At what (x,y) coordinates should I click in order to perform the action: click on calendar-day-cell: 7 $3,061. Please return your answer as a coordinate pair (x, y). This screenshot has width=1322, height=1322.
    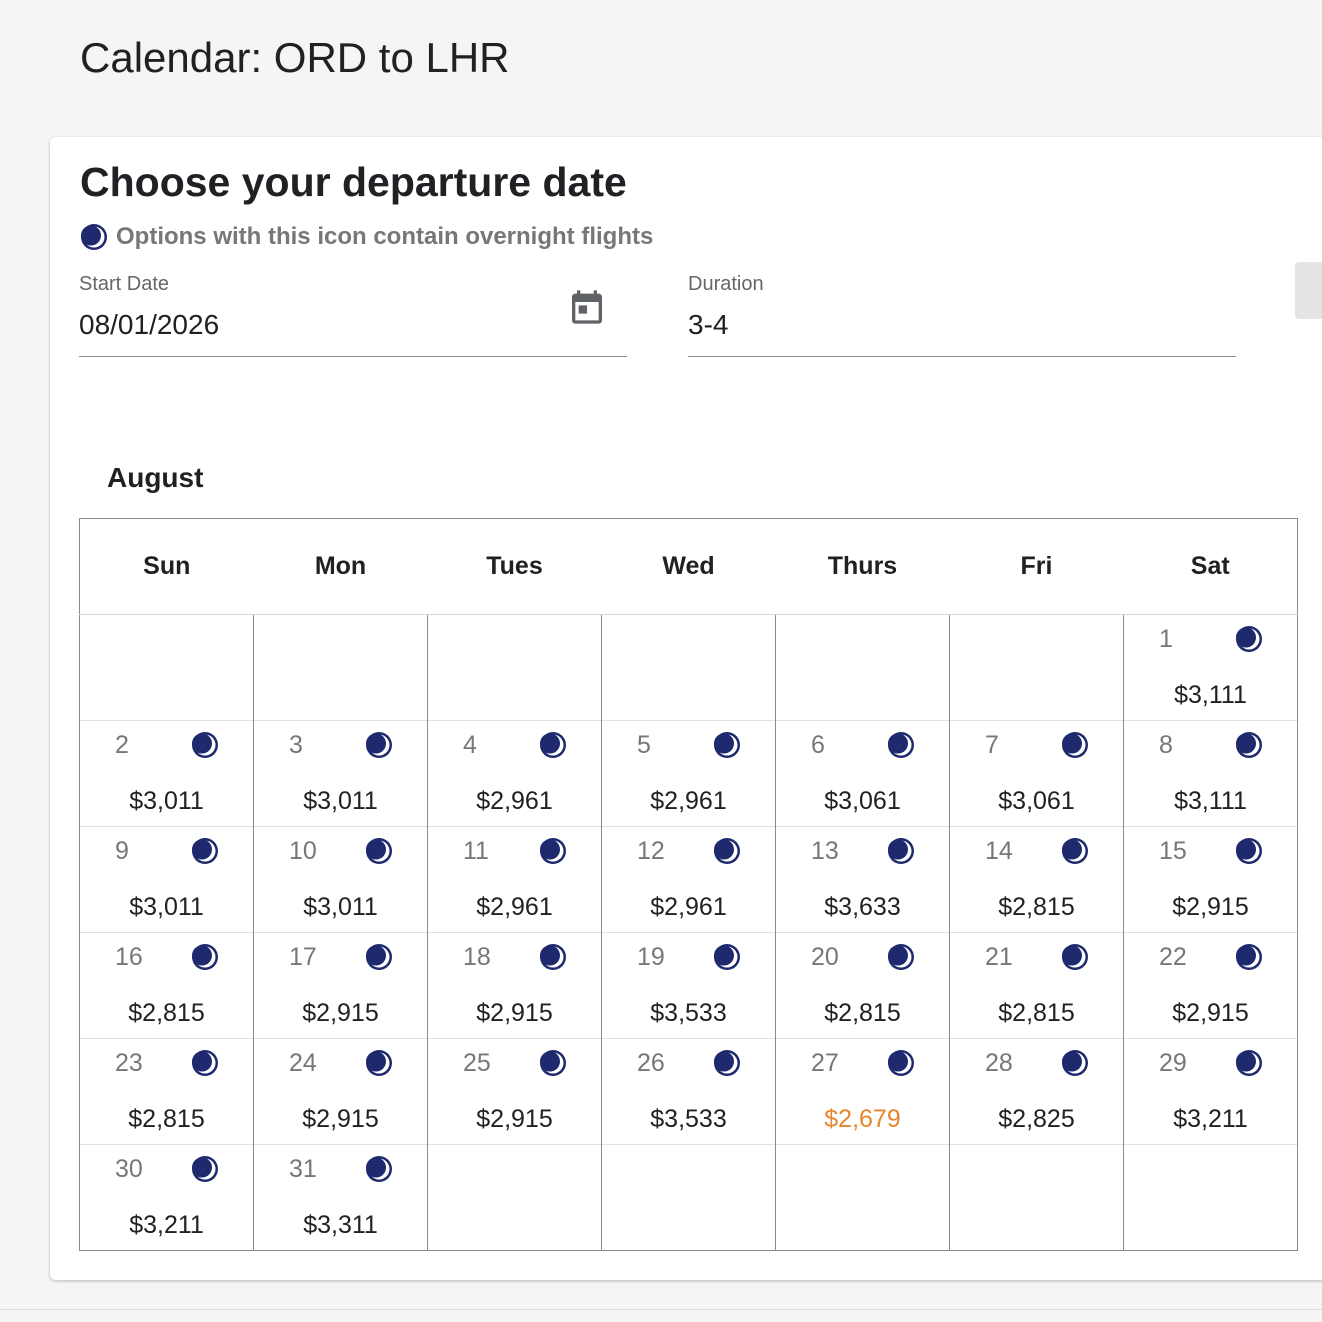
    Looking at the image, I should click on (1036, 773).